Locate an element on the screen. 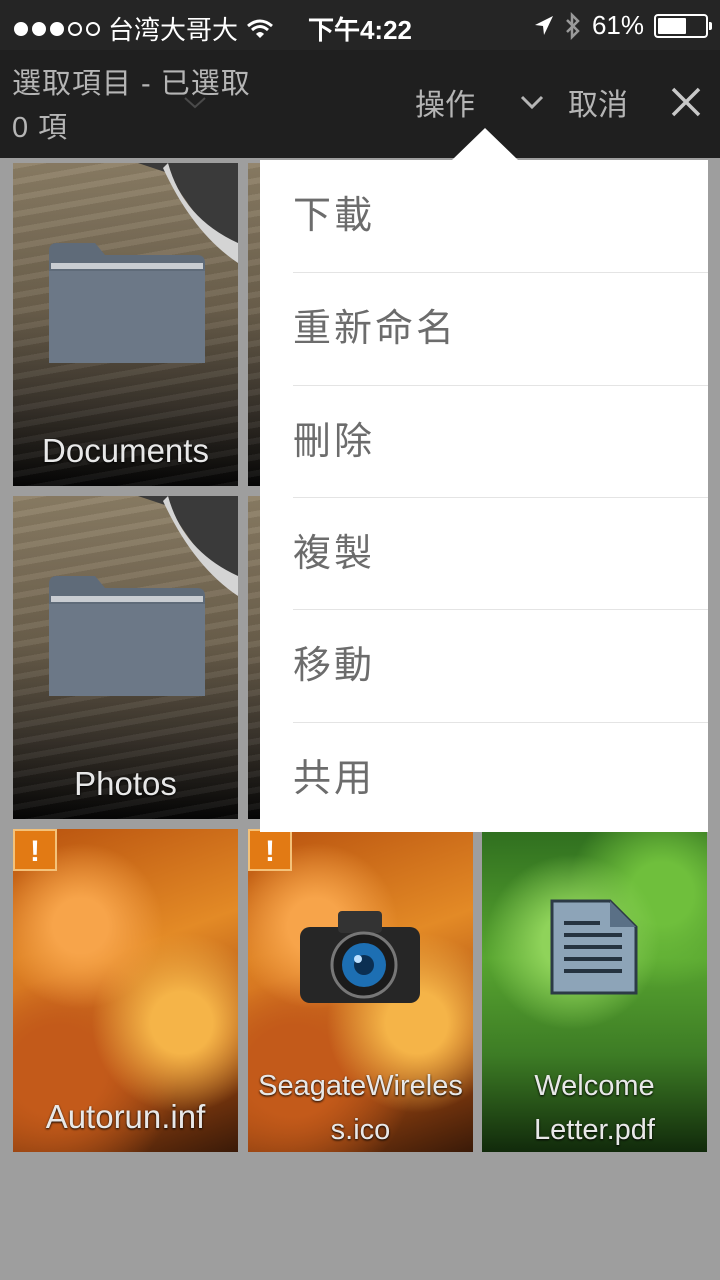  menu-item-move: 移動 is located at coordinates (500, 666).